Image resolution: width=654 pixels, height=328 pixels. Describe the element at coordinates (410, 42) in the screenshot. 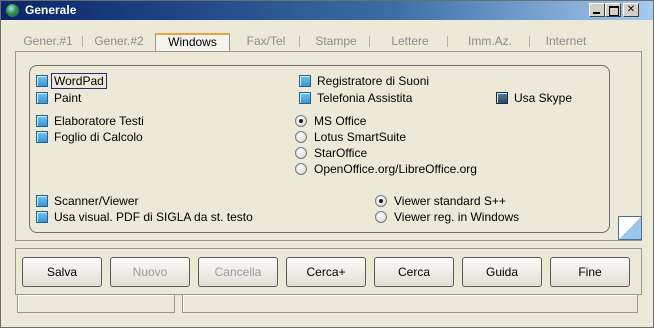

I see `tab-lettere: Lettere` at that location.